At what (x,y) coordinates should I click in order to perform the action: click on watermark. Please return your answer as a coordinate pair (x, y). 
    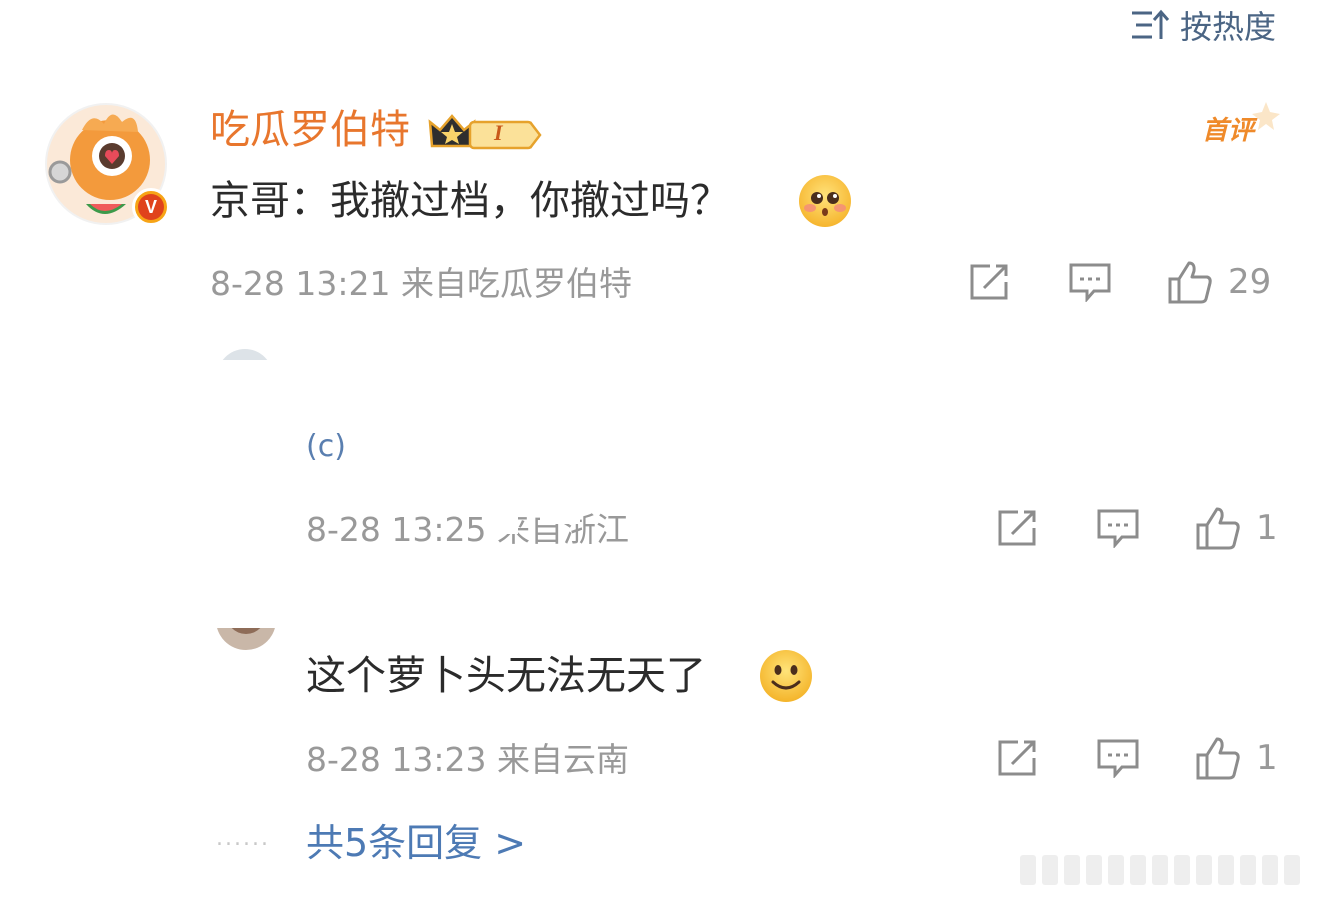
    Looking at the image, I should click on (1165, 870).